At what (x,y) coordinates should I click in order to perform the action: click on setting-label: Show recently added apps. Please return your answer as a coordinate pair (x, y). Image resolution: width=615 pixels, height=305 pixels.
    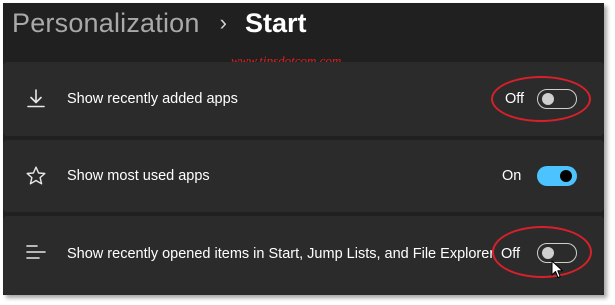
    Looking at the image, I should click on (152, 99).